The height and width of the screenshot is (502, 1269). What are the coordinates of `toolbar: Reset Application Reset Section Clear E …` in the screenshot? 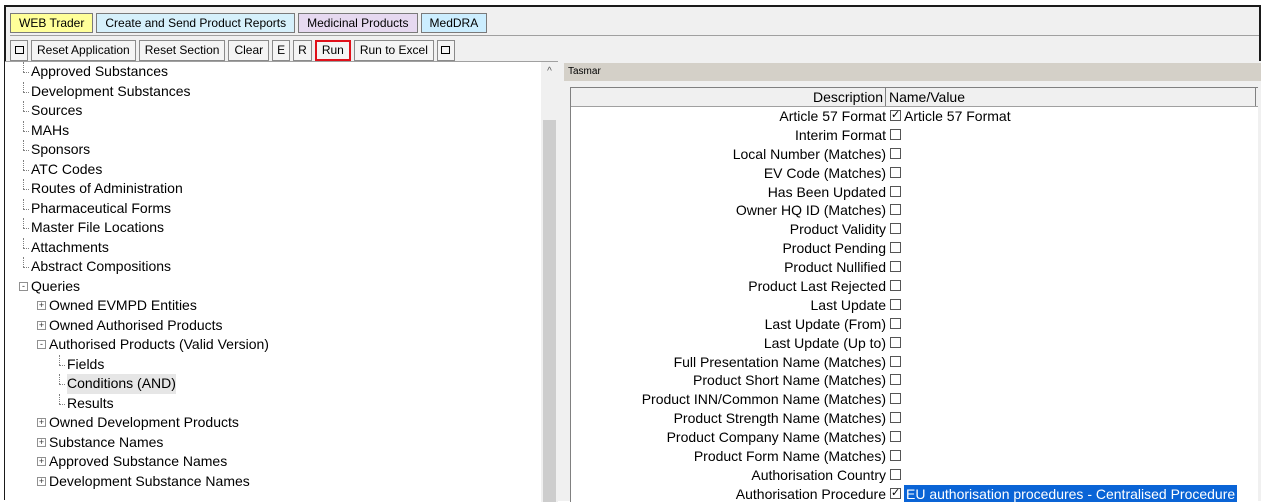 It's located at (232, 51).